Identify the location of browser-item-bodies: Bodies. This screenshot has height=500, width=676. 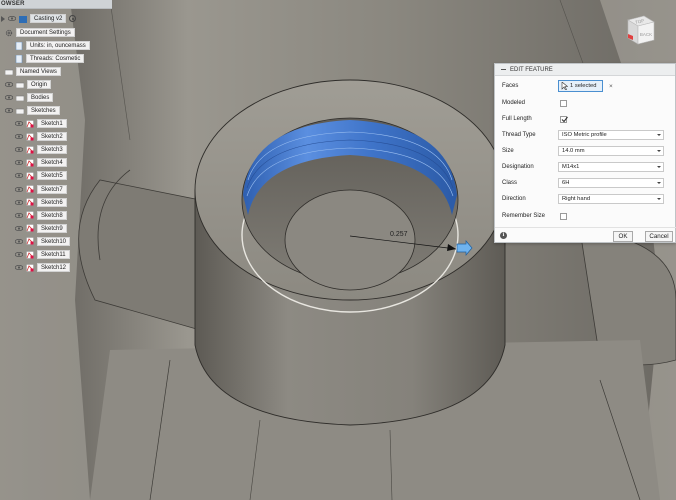
(29, 97).